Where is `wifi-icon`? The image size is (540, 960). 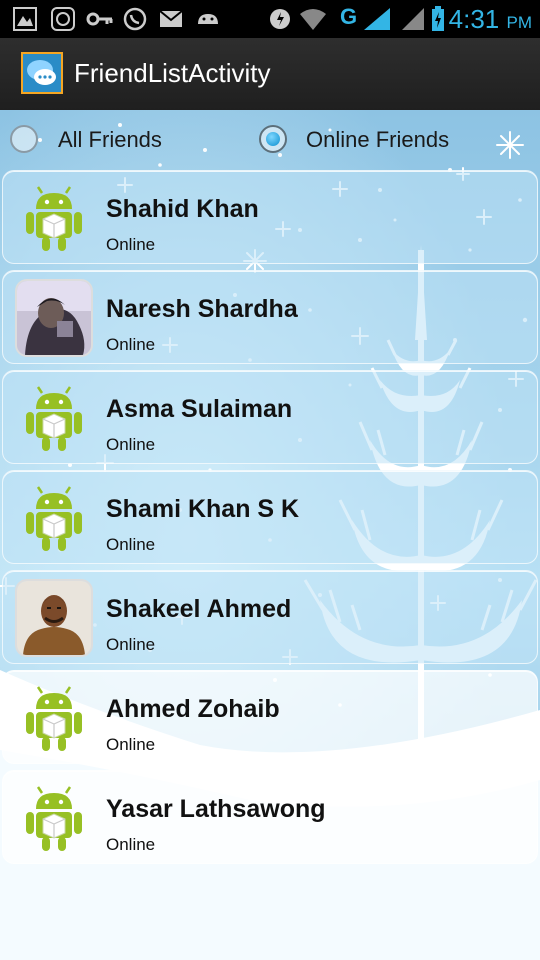
wifi-icon is located at coordinates (313, 19).